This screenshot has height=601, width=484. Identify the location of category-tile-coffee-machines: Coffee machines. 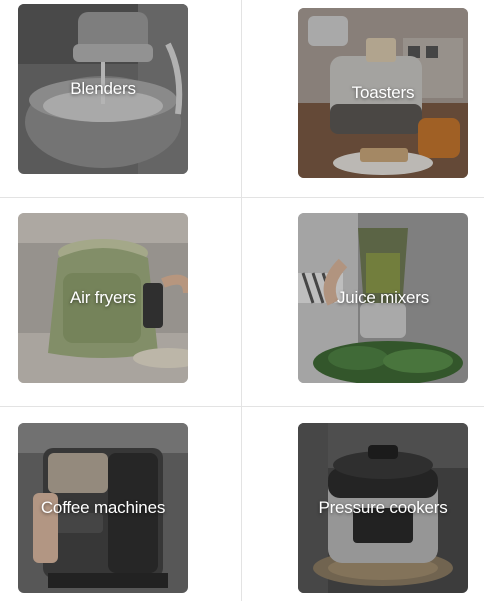
(103, 508).